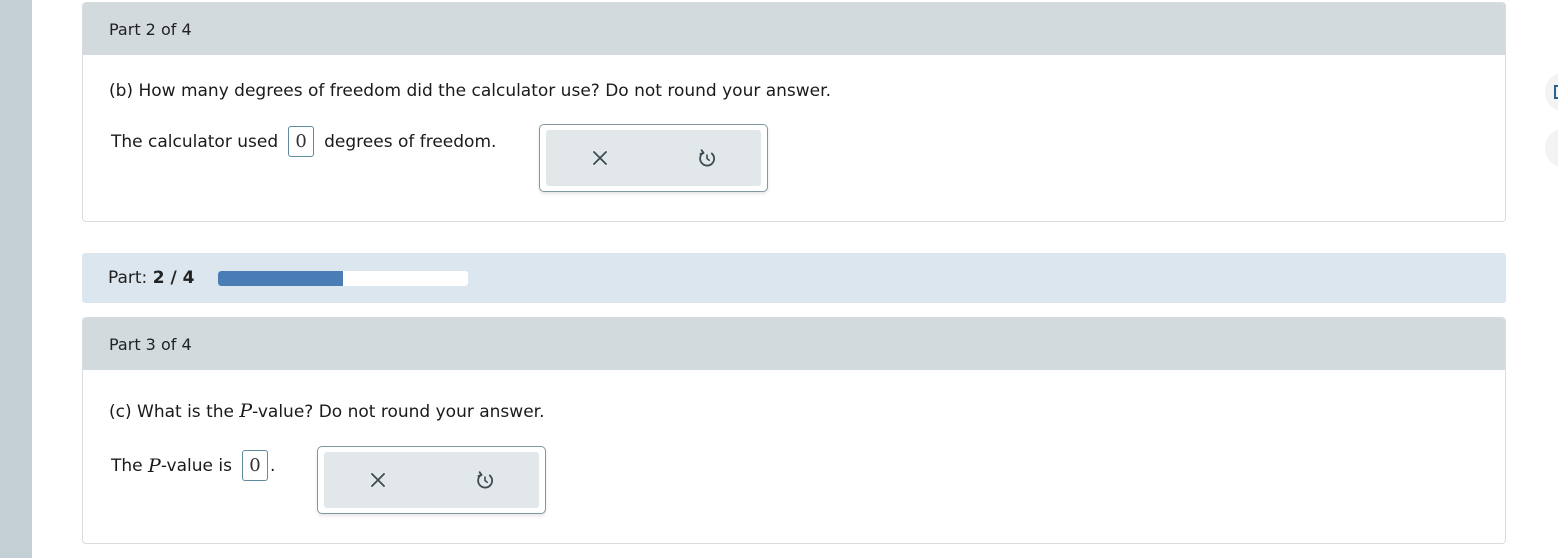 Image resolution: width=1558 pixels, height=558 pixels. What do you see at coordinates (254, 465) in the screenshot?
I see `p-value-input: 0` at bounding box center [254, 465].